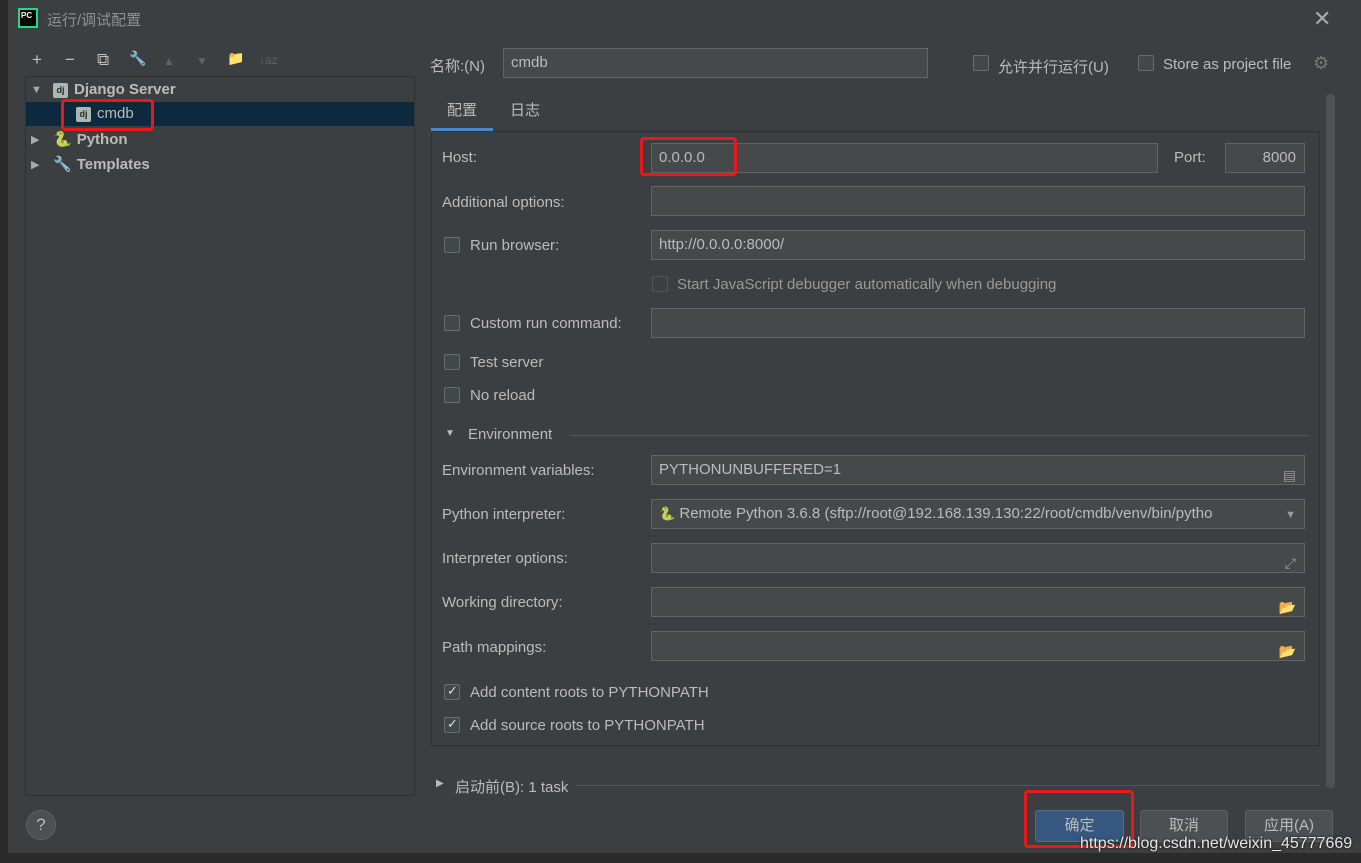 The width and height of the screenshot is (1361, 863). What do you see at coordinates (60, 90) in the screenshot?
I see `django-icon: dj` at bounding box center [60, 90].